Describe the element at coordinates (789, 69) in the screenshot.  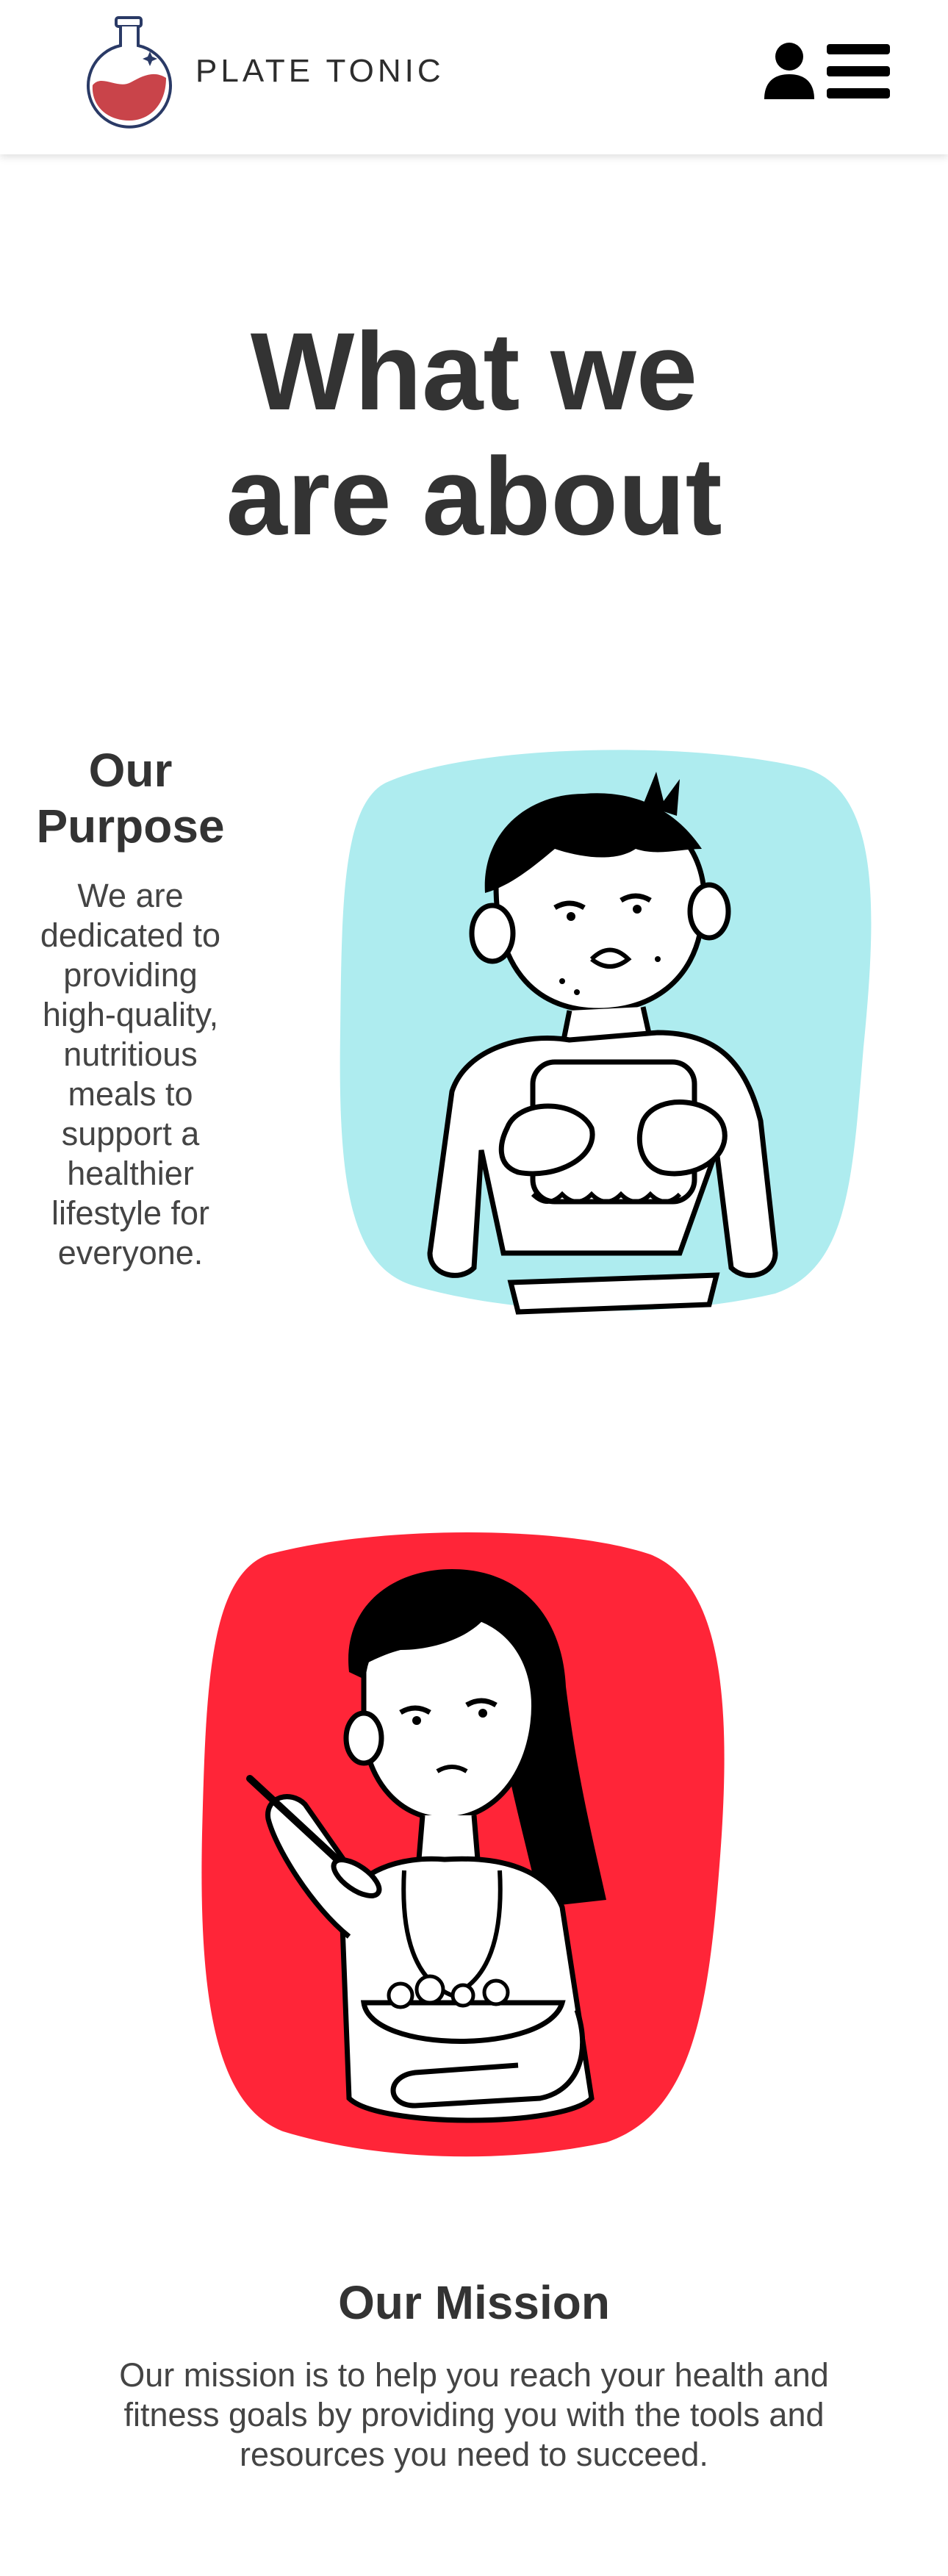
I see `user-icon` at that location.